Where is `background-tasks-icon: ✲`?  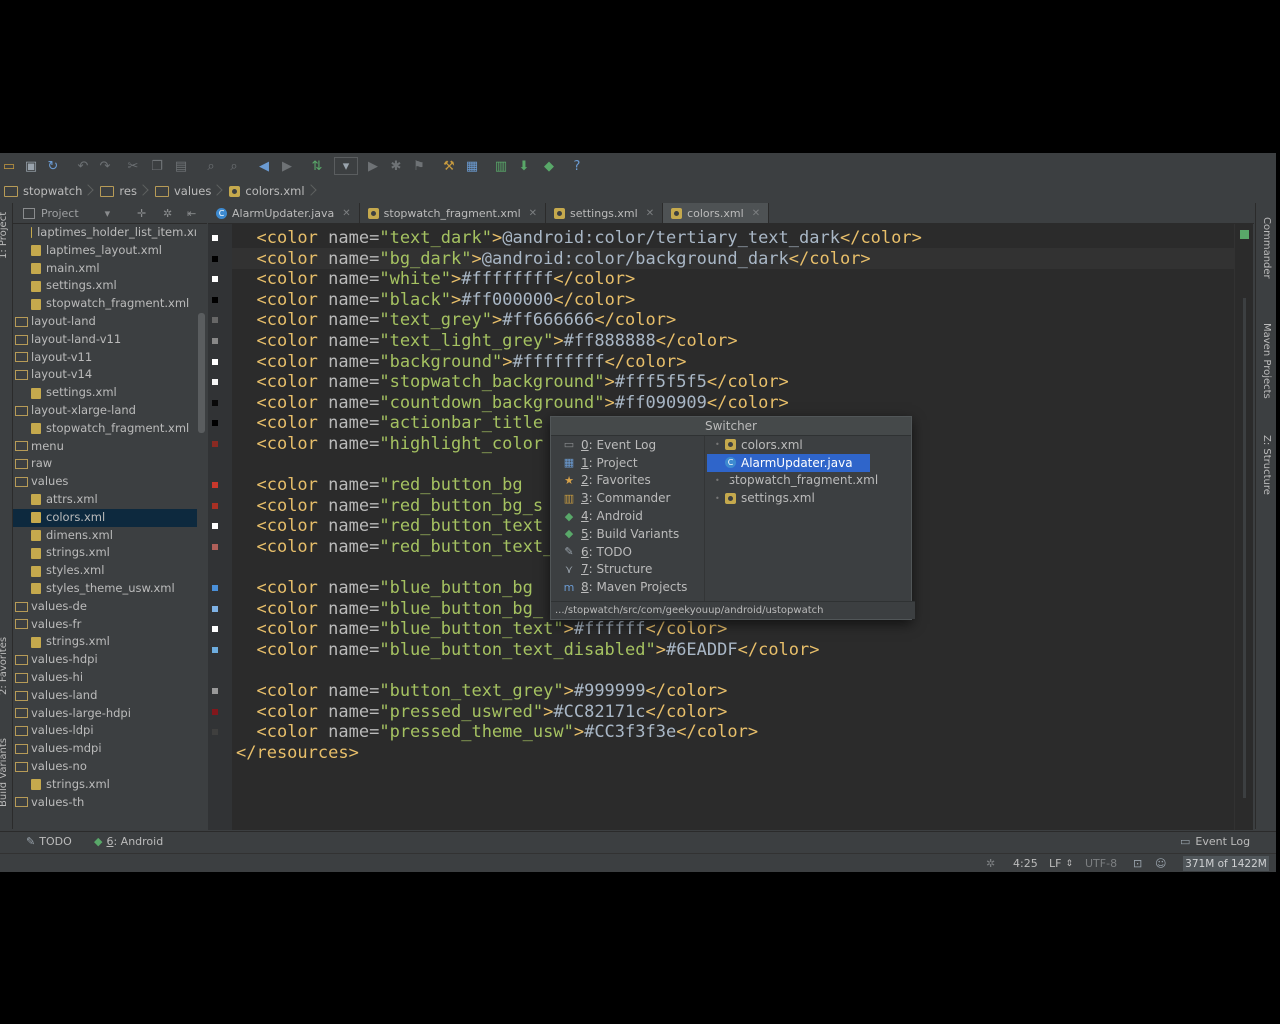
background-tasks-icon: ✲ is located at coordinates (990, 863).